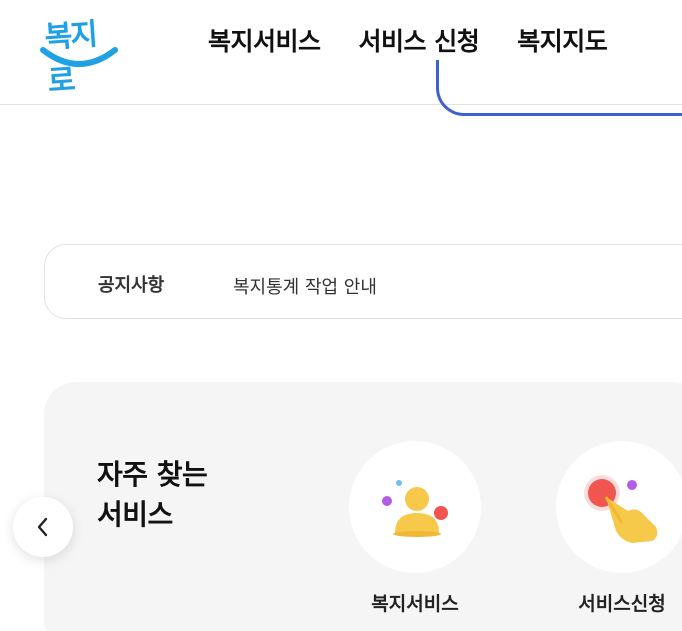  I want to click on logo-smile-icon, so click(79, 57).